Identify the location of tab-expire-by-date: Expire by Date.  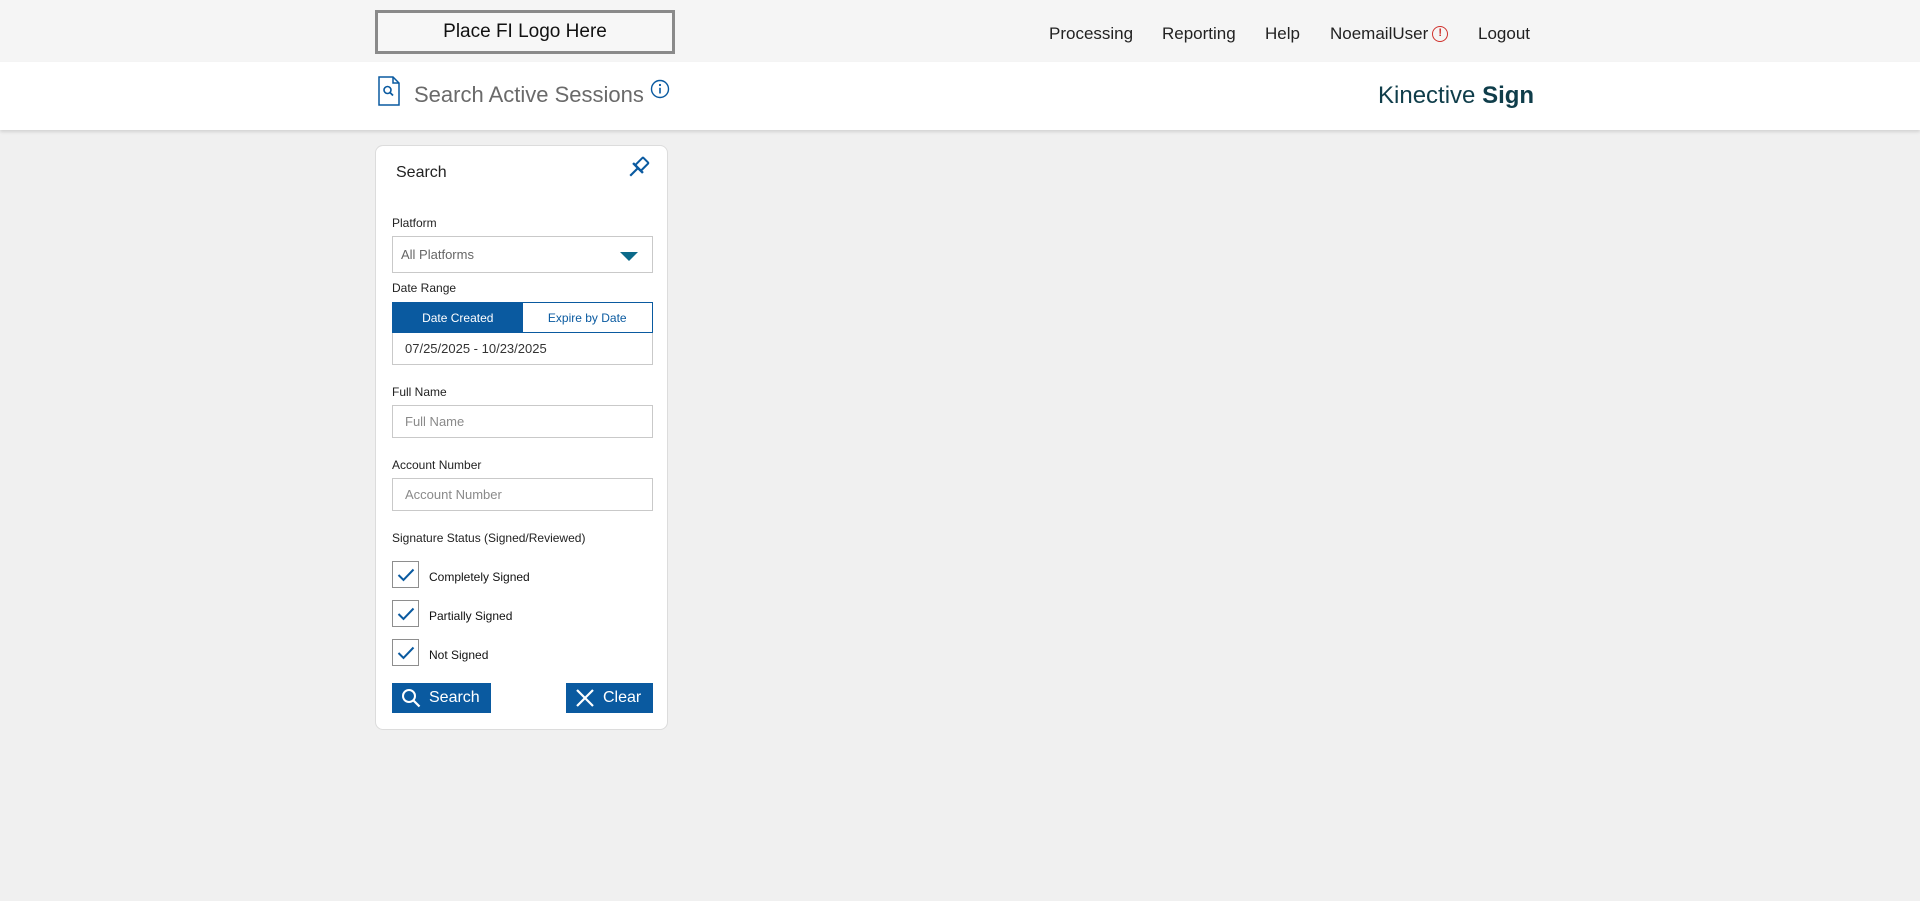
(587, 317).